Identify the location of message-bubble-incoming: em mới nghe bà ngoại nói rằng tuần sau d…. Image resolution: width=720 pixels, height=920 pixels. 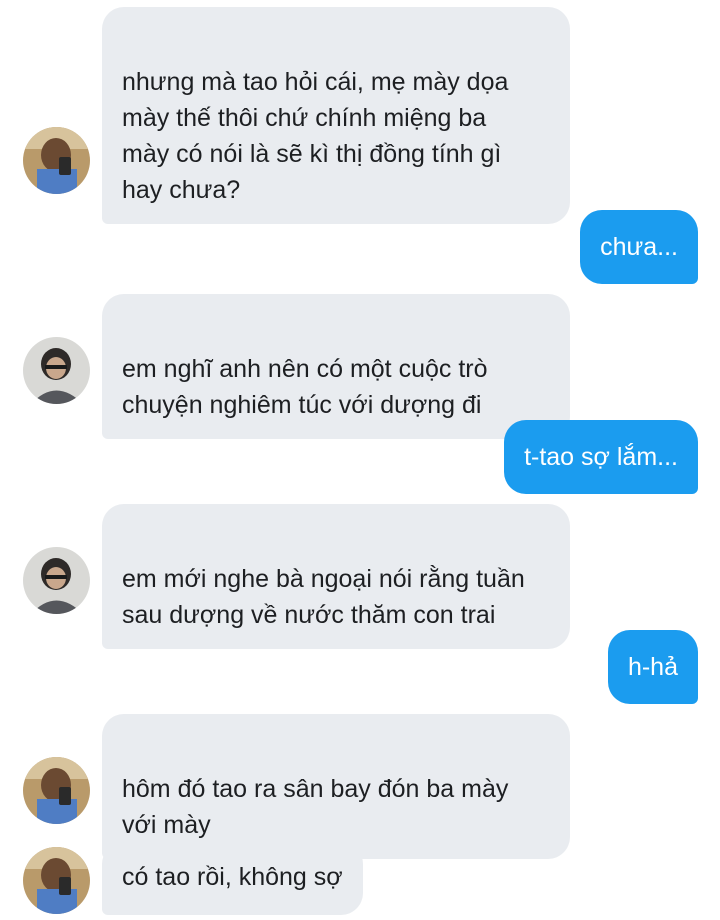
(336, 576).